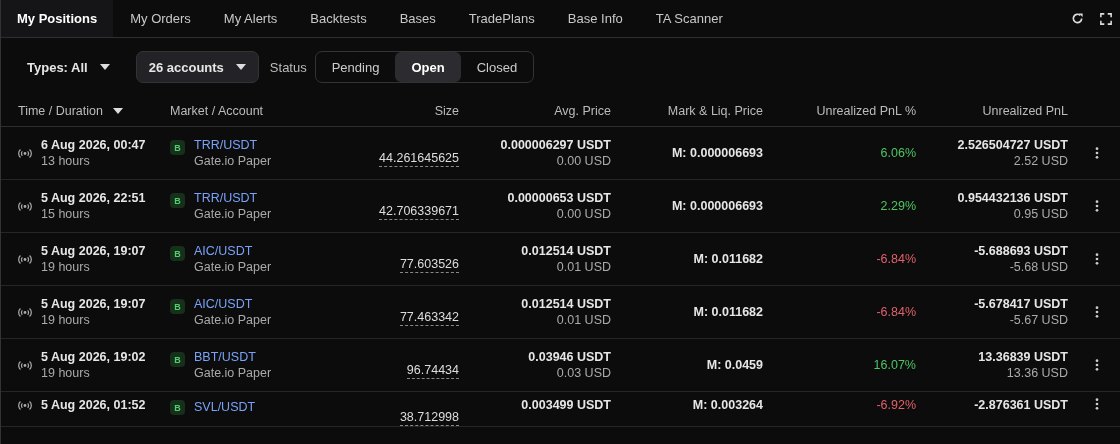 The height and width of the screenshot is (444, 1120). What do you see at coordinates (727, 405) in the screenshot?
I see `mark-price: M: 0.003264` at bounding box center [727, 405].